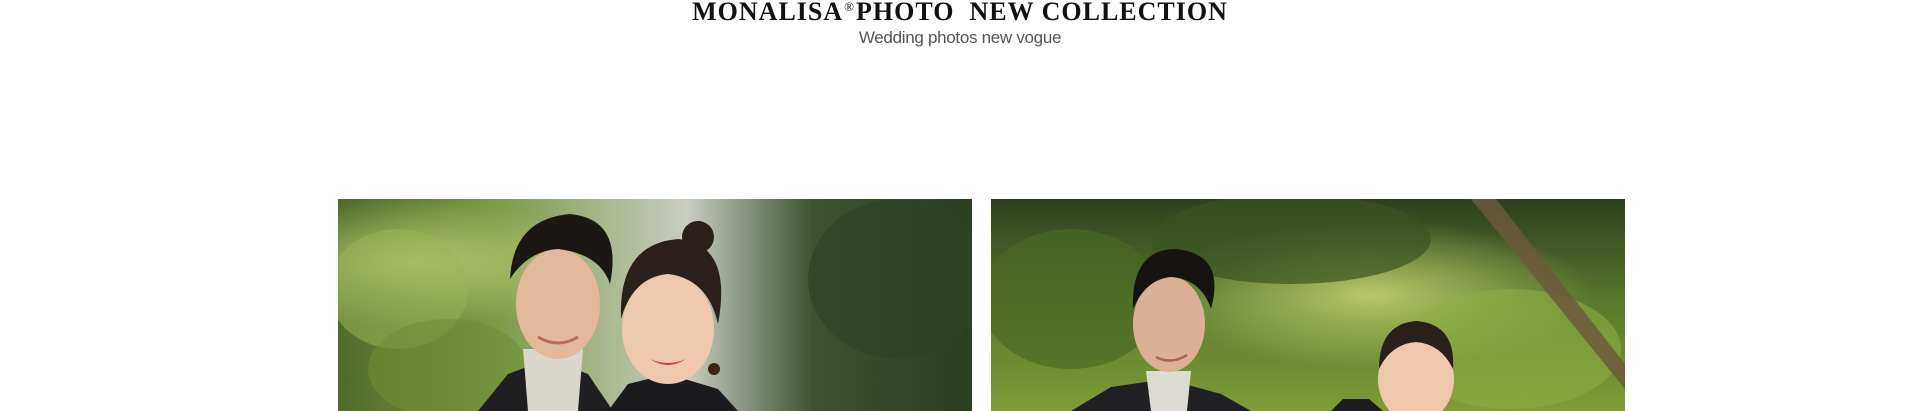 The image size is (1920, 411). What do you see at coordinates (1042, 13) in the screenshot?
I see `title-rest: PHOTO NEW COLLECTION` at bounding box center [1042, 13].